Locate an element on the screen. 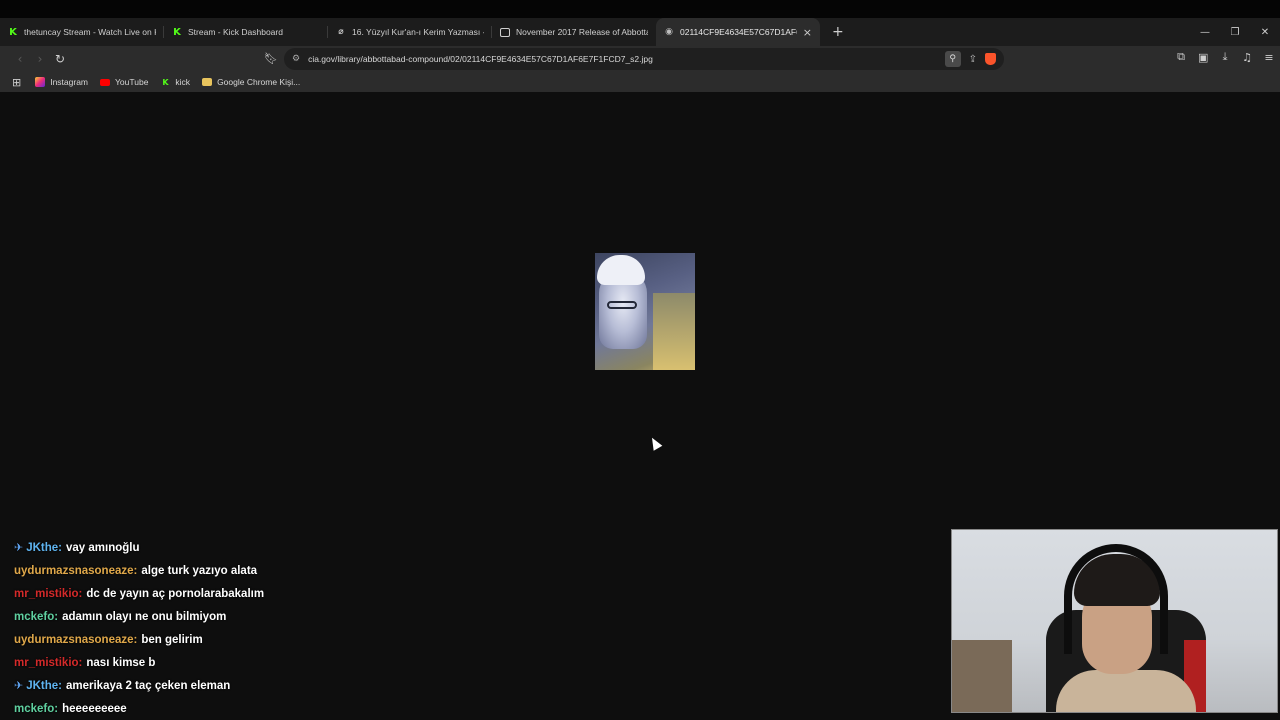 This screenshot has width=1280, height=720. tab-title: 16. Yüzyıl Kur'an-ı Kerim Yazması - G is located at coordinates (418, 32).